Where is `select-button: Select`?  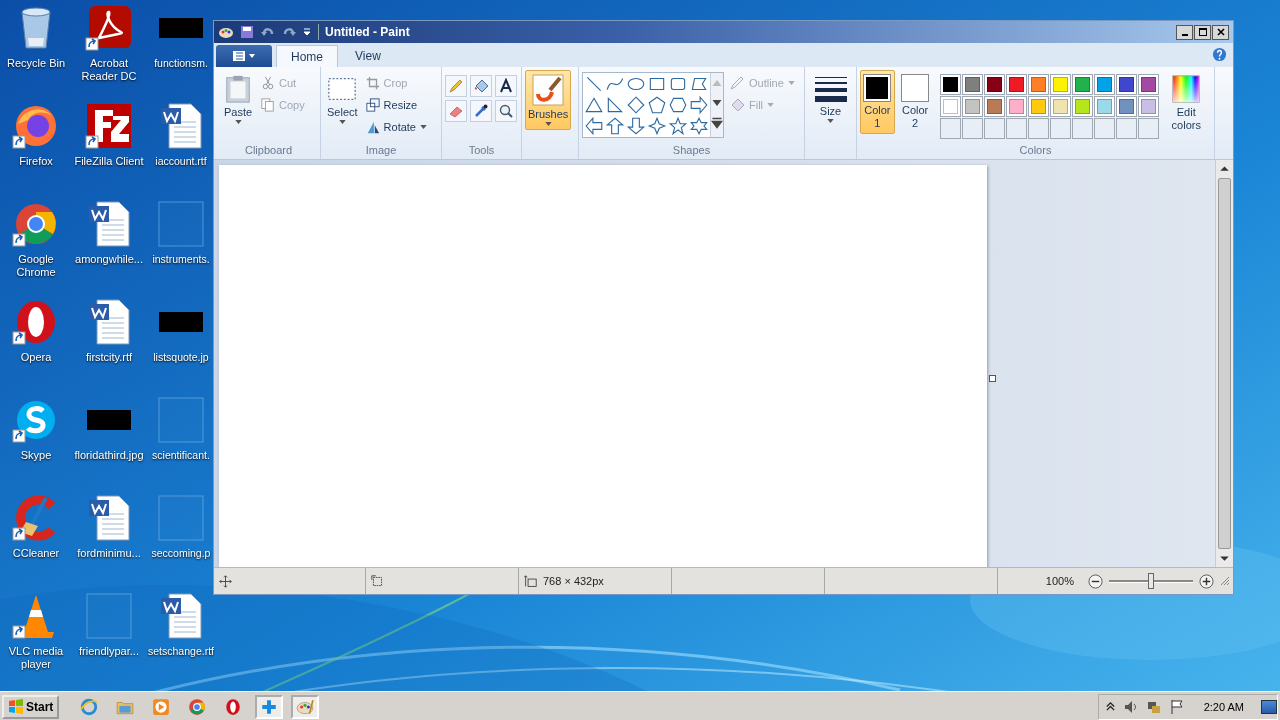
select-button: Select is located at coordinates (342, 99).